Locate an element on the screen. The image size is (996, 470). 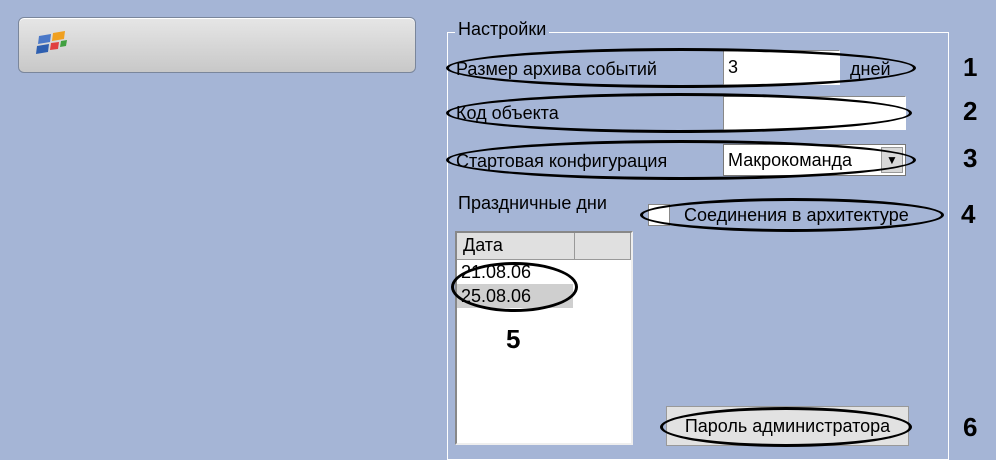
callout-number-6: 6 is located at coordinates (970, 427).